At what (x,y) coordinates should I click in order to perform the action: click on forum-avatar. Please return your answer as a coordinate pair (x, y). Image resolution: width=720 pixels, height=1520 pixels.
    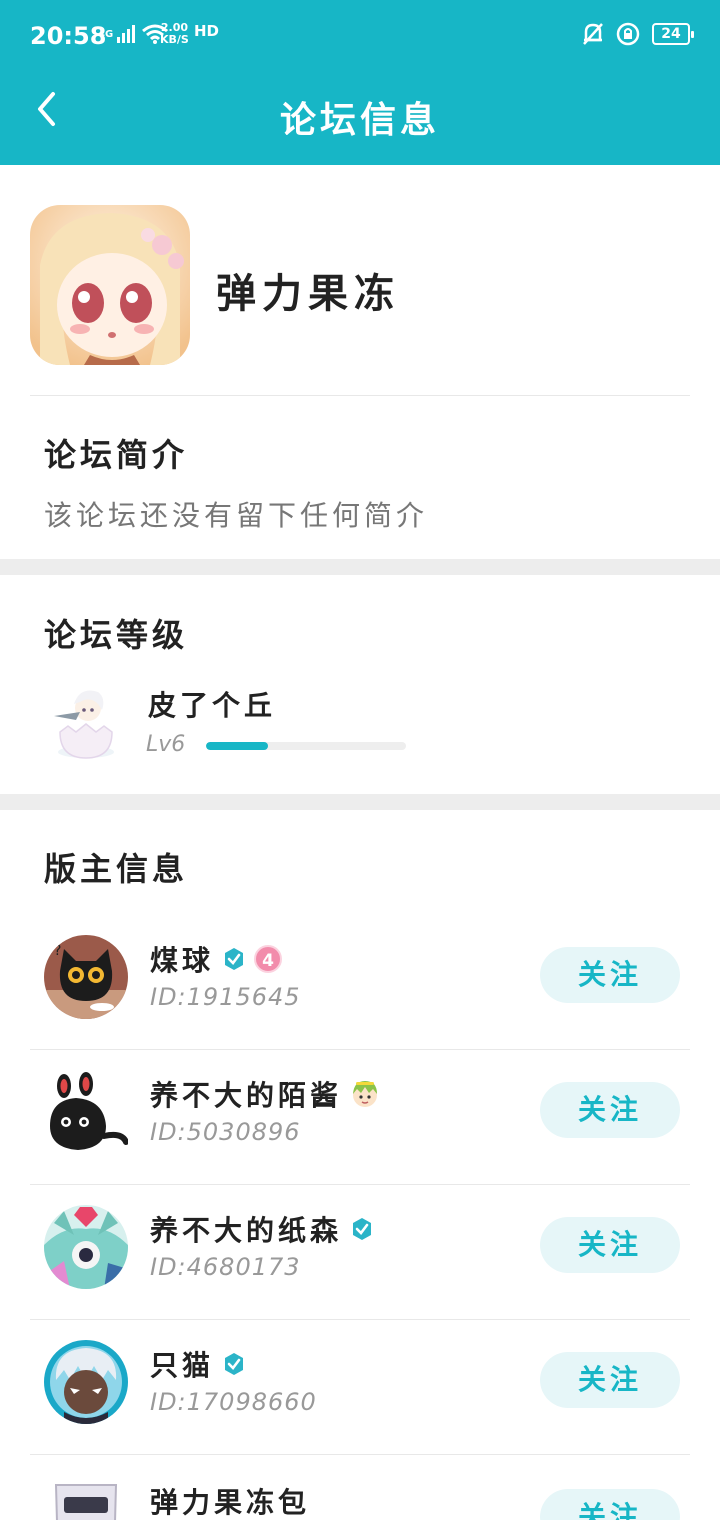
    Looking at the image, I should click on (110, 285).